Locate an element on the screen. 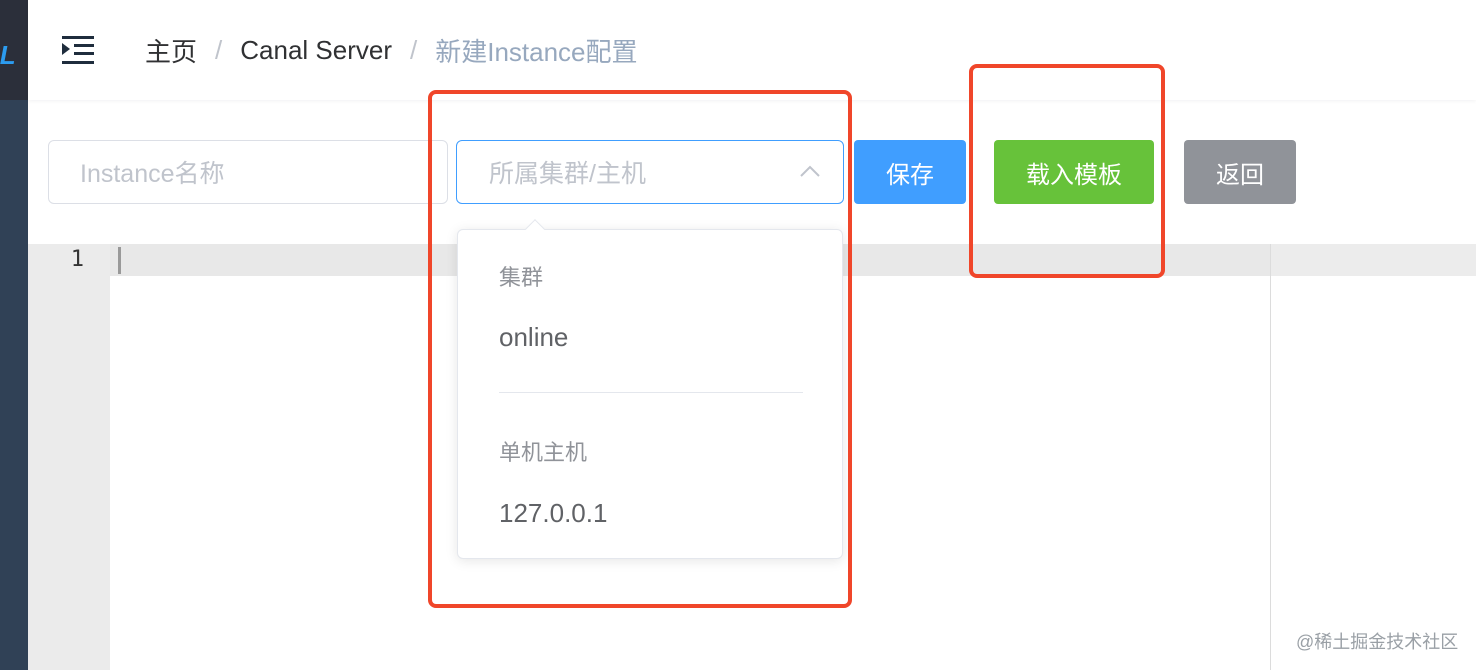 The image size is (1476, 670). menu-fold-icon is located at coordinates (78, 50).